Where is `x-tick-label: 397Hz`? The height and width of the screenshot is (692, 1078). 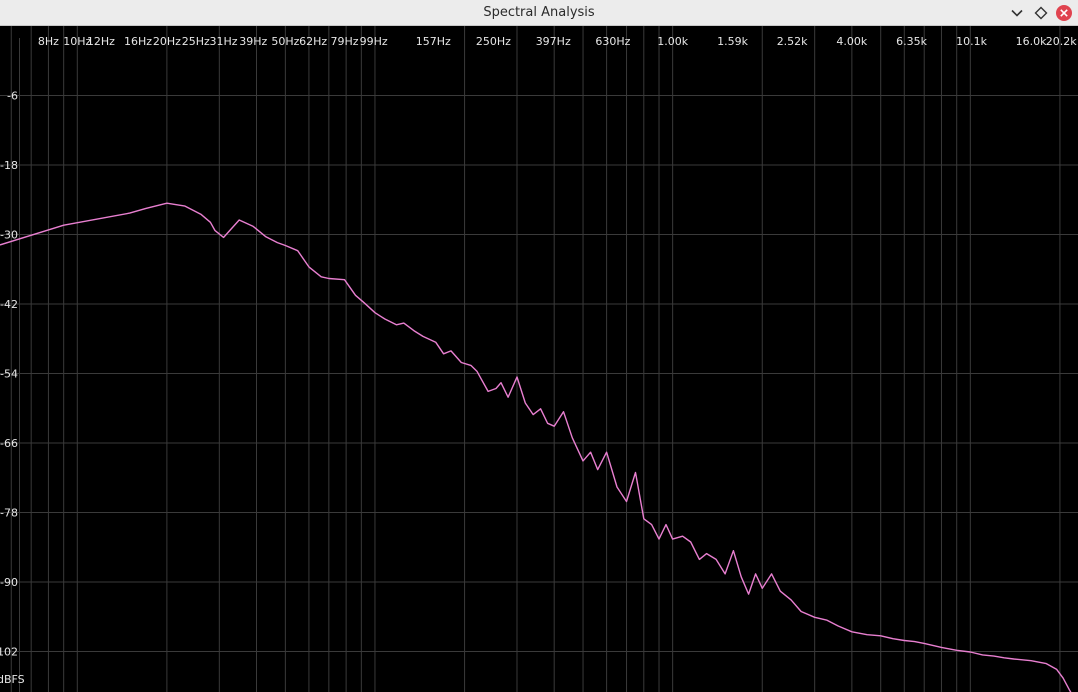 x-tick-label: 397Hz is located at coordinates (553, 41).